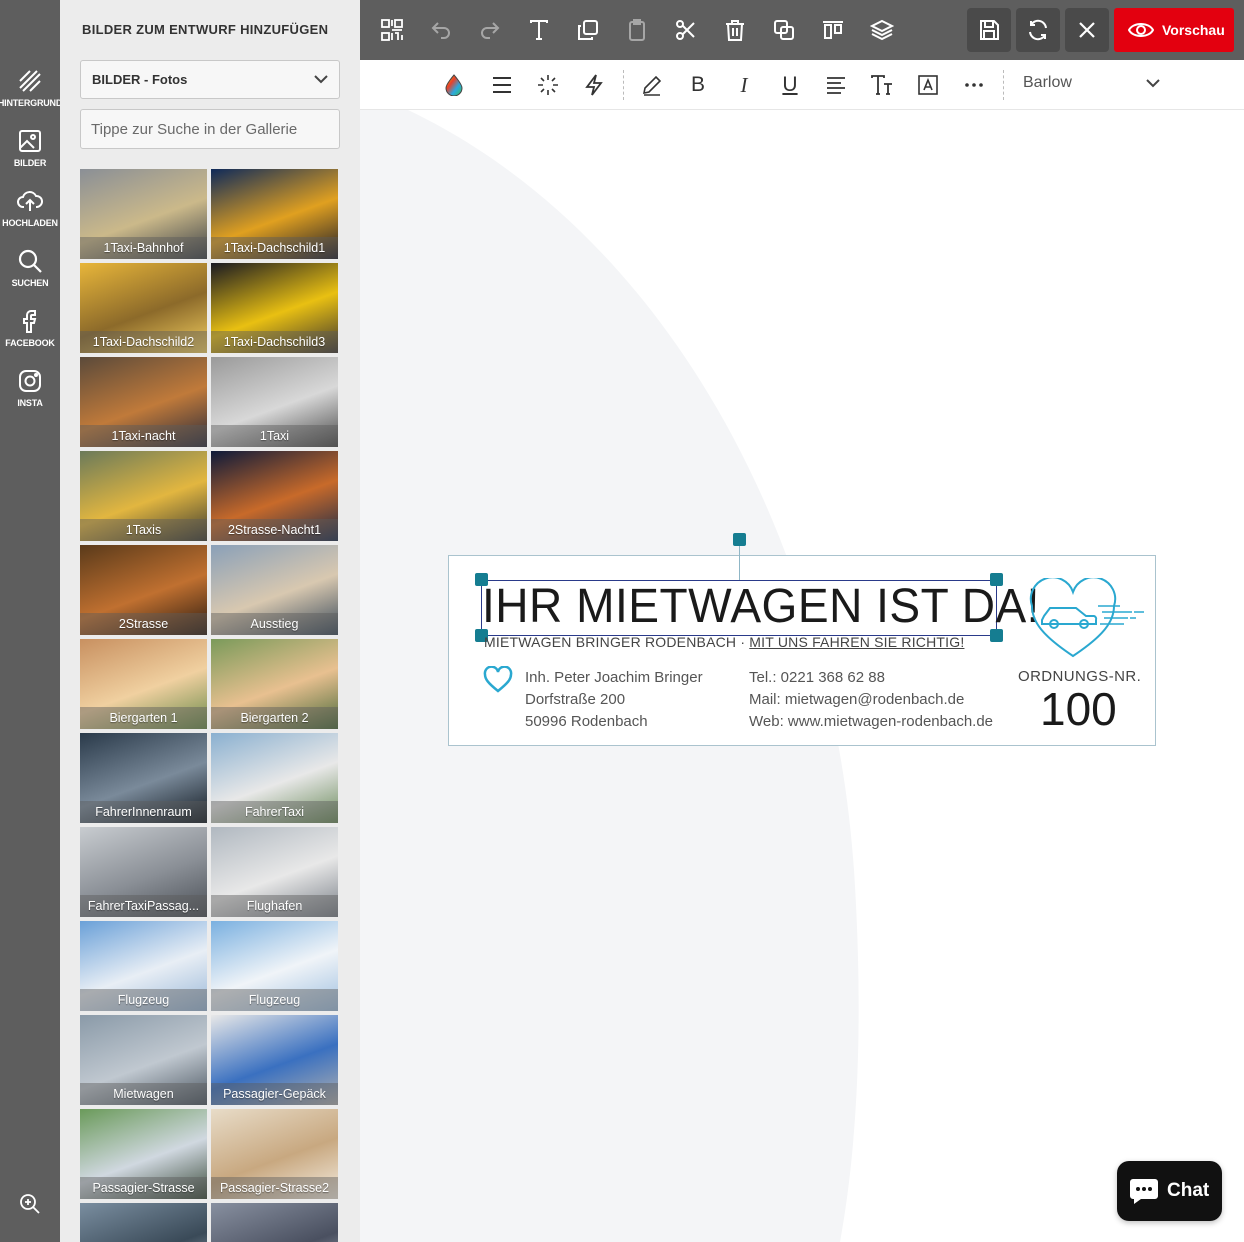 This screenshot has width=1244, height=1242. I want to click on thumbnail-caption: Ausstieg, so click(274, 624).